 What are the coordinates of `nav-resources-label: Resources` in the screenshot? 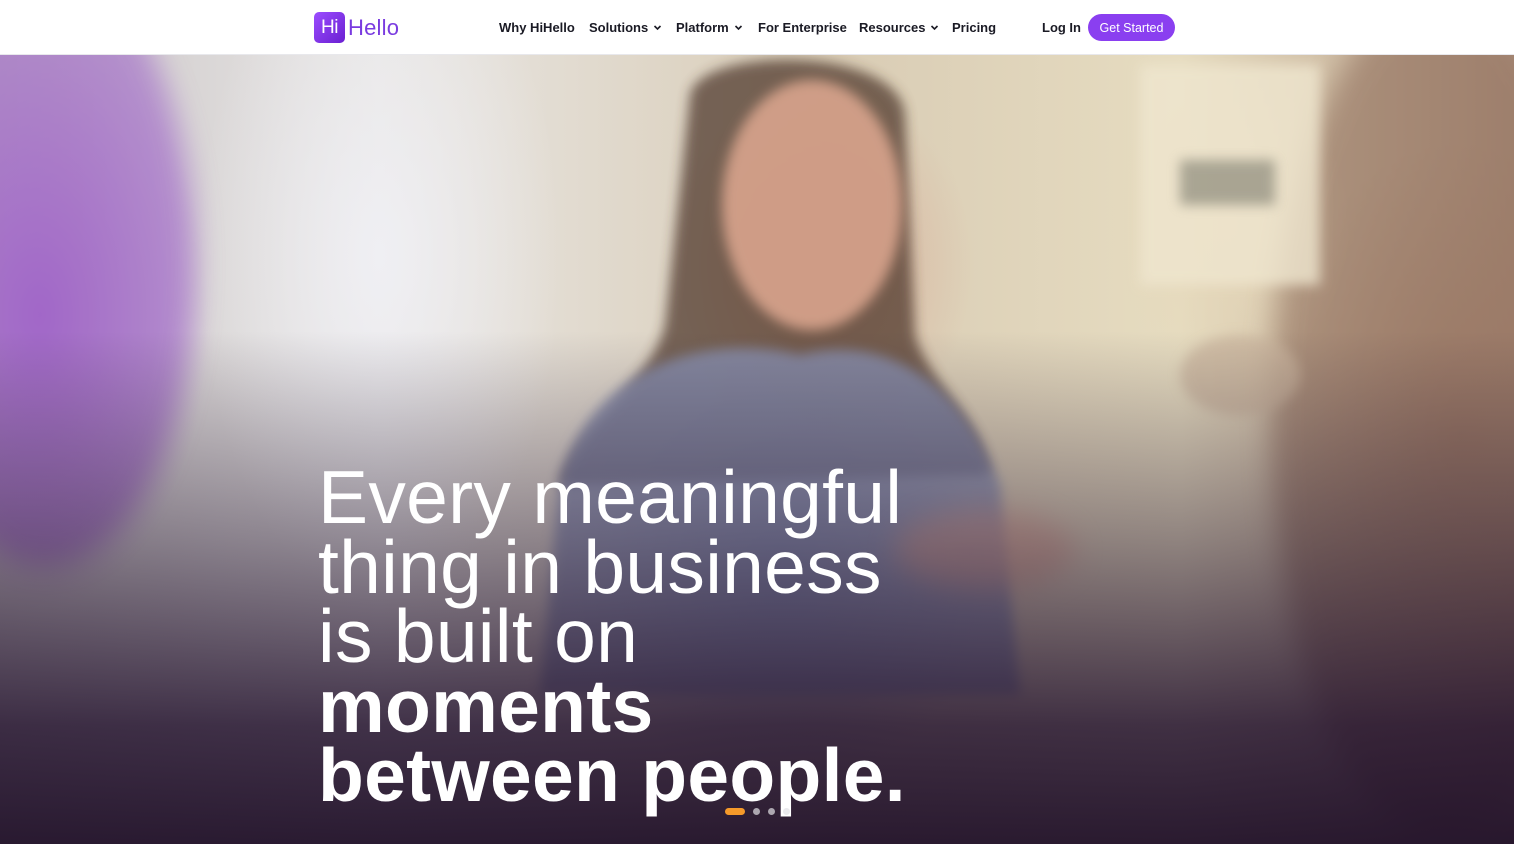 It's located at (892, 27).